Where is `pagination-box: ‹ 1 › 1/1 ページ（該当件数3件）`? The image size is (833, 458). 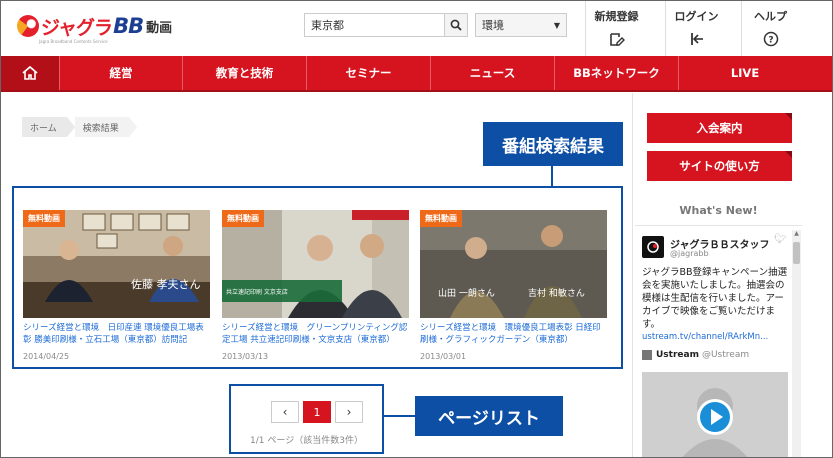 pagination-box: ‹ 1 › 1/1 ページ（該当件数3件） is located at coordinates (306, 419).